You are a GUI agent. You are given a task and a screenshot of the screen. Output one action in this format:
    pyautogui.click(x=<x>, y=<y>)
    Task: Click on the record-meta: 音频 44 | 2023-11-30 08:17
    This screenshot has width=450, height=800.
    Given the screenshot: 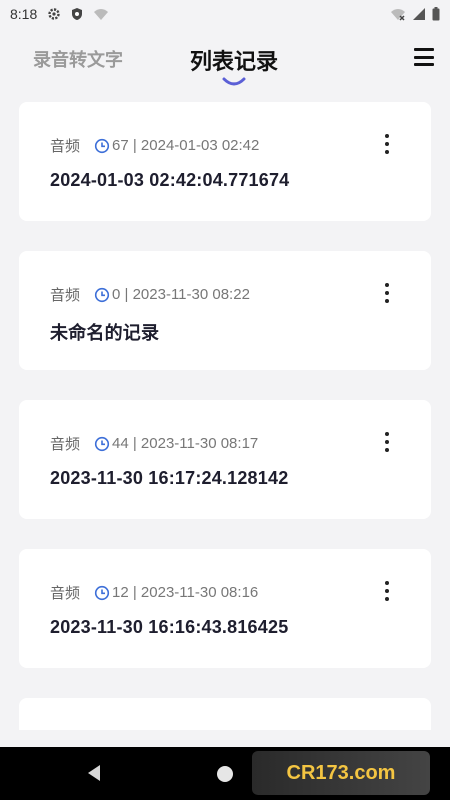 What is the action you would take?
    pyautogui.click(x=154, y=443)
    